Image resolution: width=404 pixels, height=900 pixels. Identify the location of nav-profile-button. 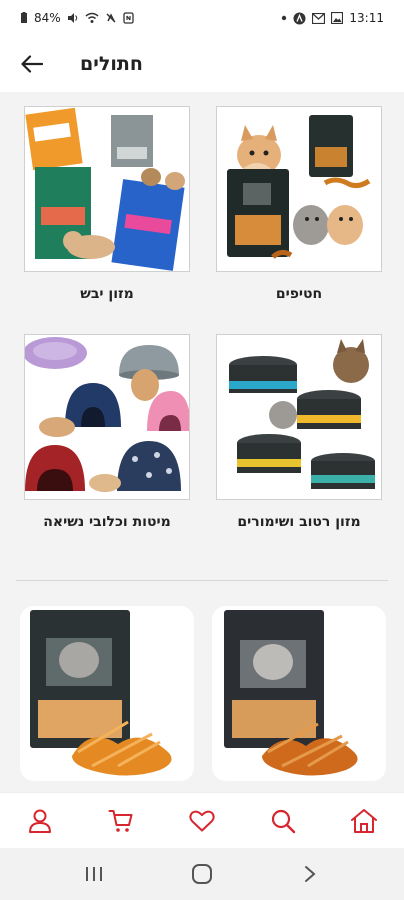
(40, 821).